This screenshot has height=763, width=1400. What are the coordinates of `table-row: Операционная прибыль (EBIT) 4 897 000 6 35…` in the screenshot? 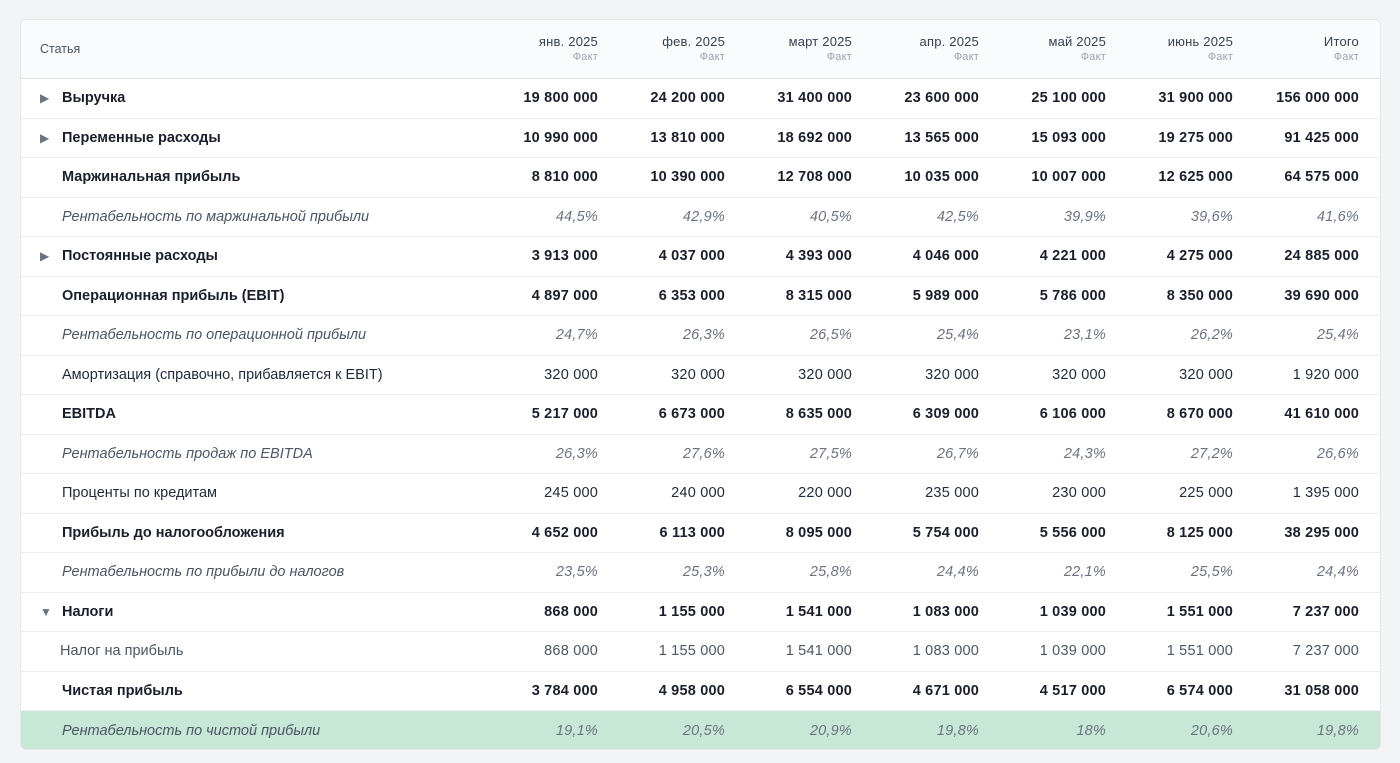 It's located at (700, 296).